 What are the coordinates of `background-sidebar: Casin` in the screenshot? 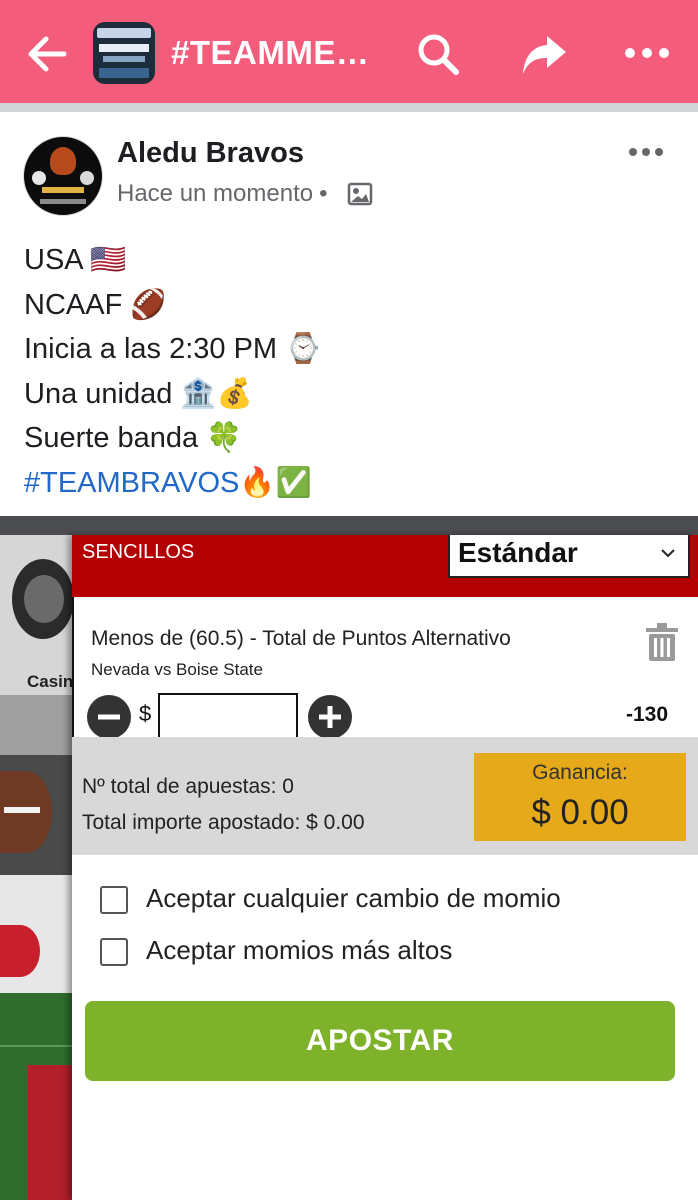 It's located at (37, 867).